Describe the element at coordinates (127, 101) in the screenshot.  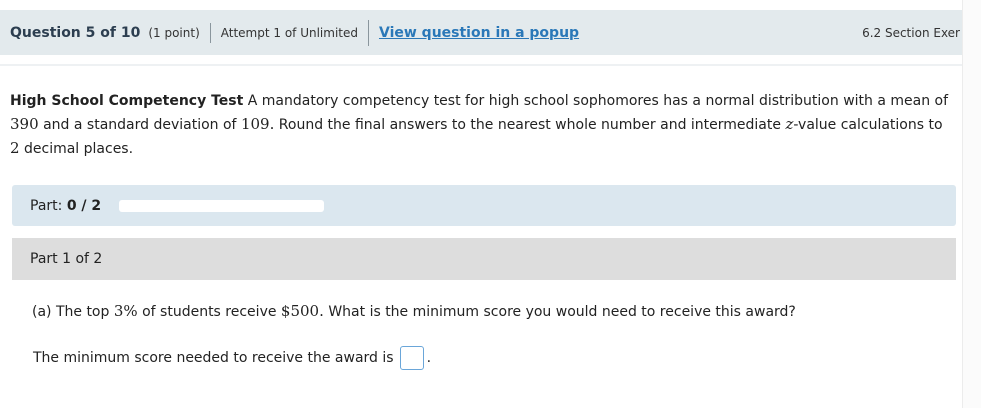
I see `intro-title: High School Competency Test` at that location.